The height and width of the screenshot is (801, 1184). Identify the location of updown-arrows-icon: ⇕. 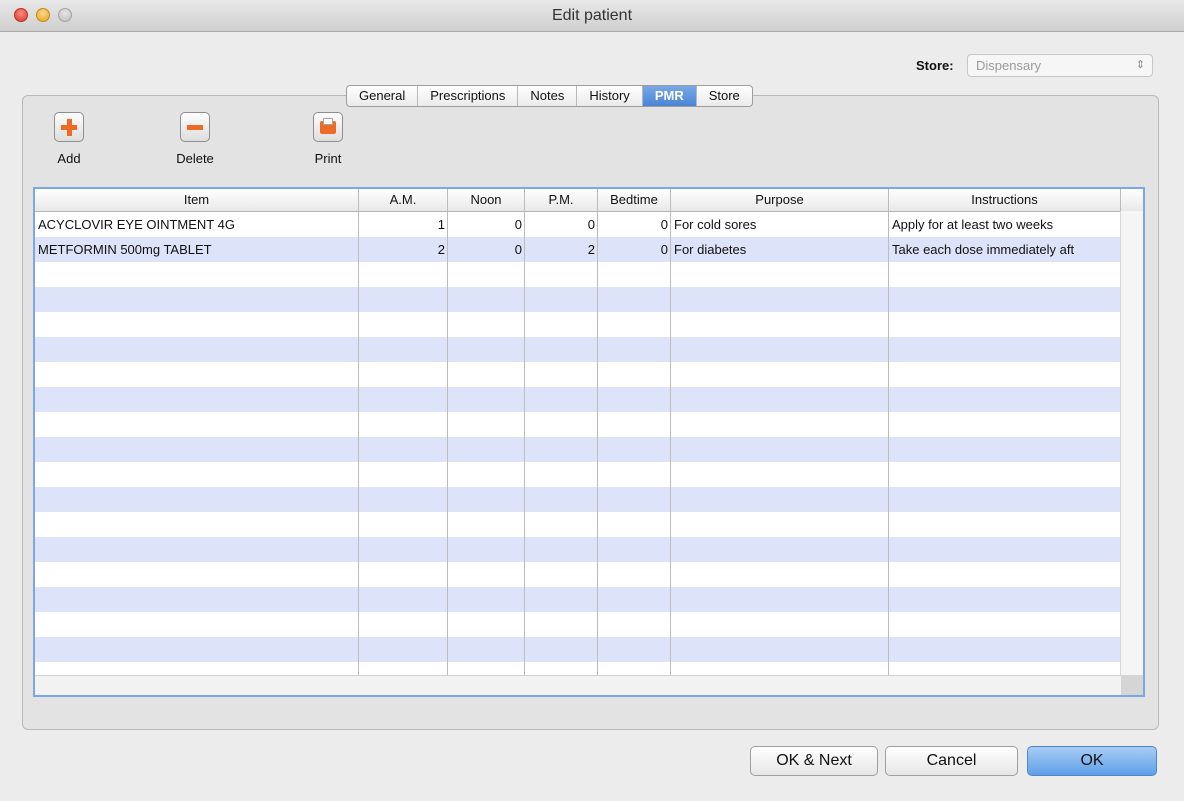
(1140, 65).